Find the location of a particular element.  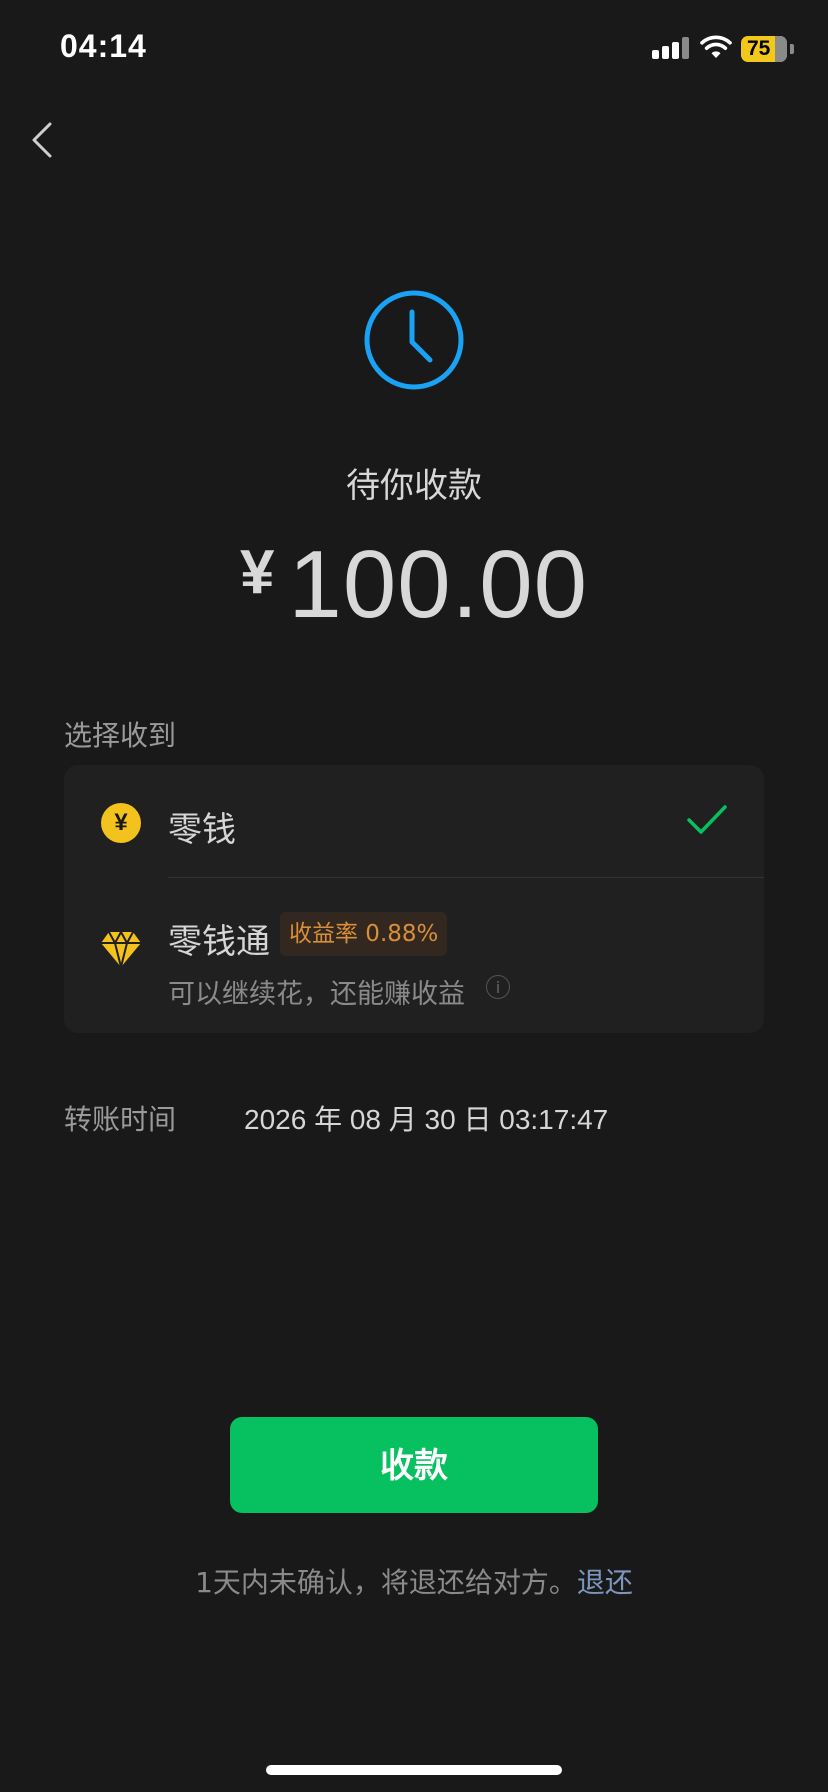

transfer-time-value: 2026 年 08 月 30 日 03:17:47 is located at coordinates (426, 1119).